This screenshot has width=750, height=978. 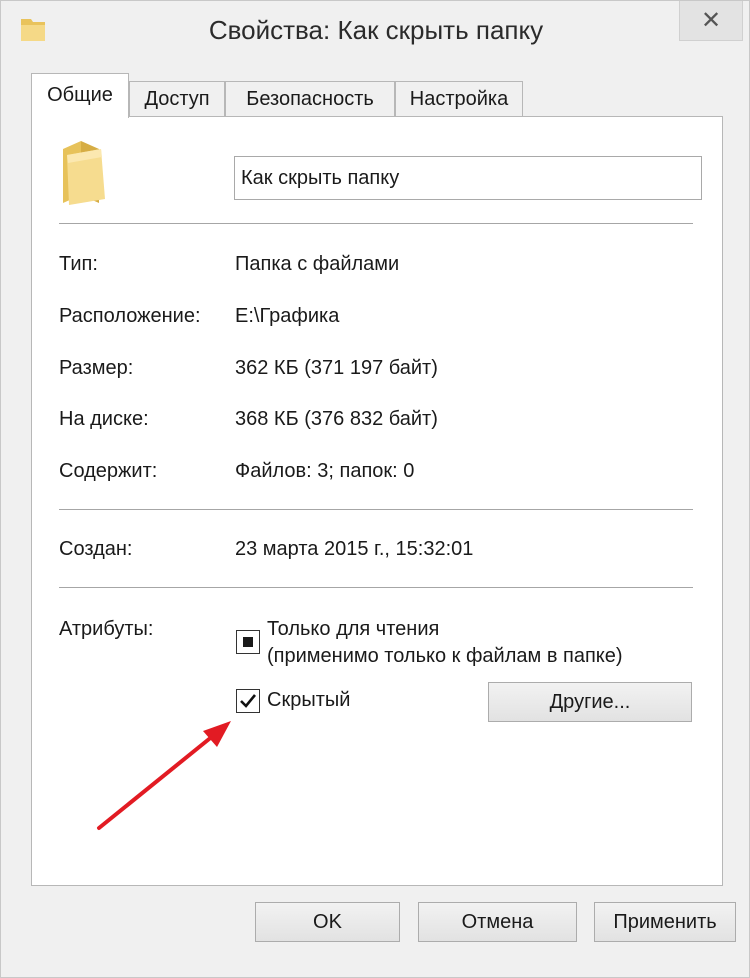 What do you see at coordinates (106, 629) in the screenshot?
I see `attributes-label: Атрибуты:` at bounding box center [106, 629].